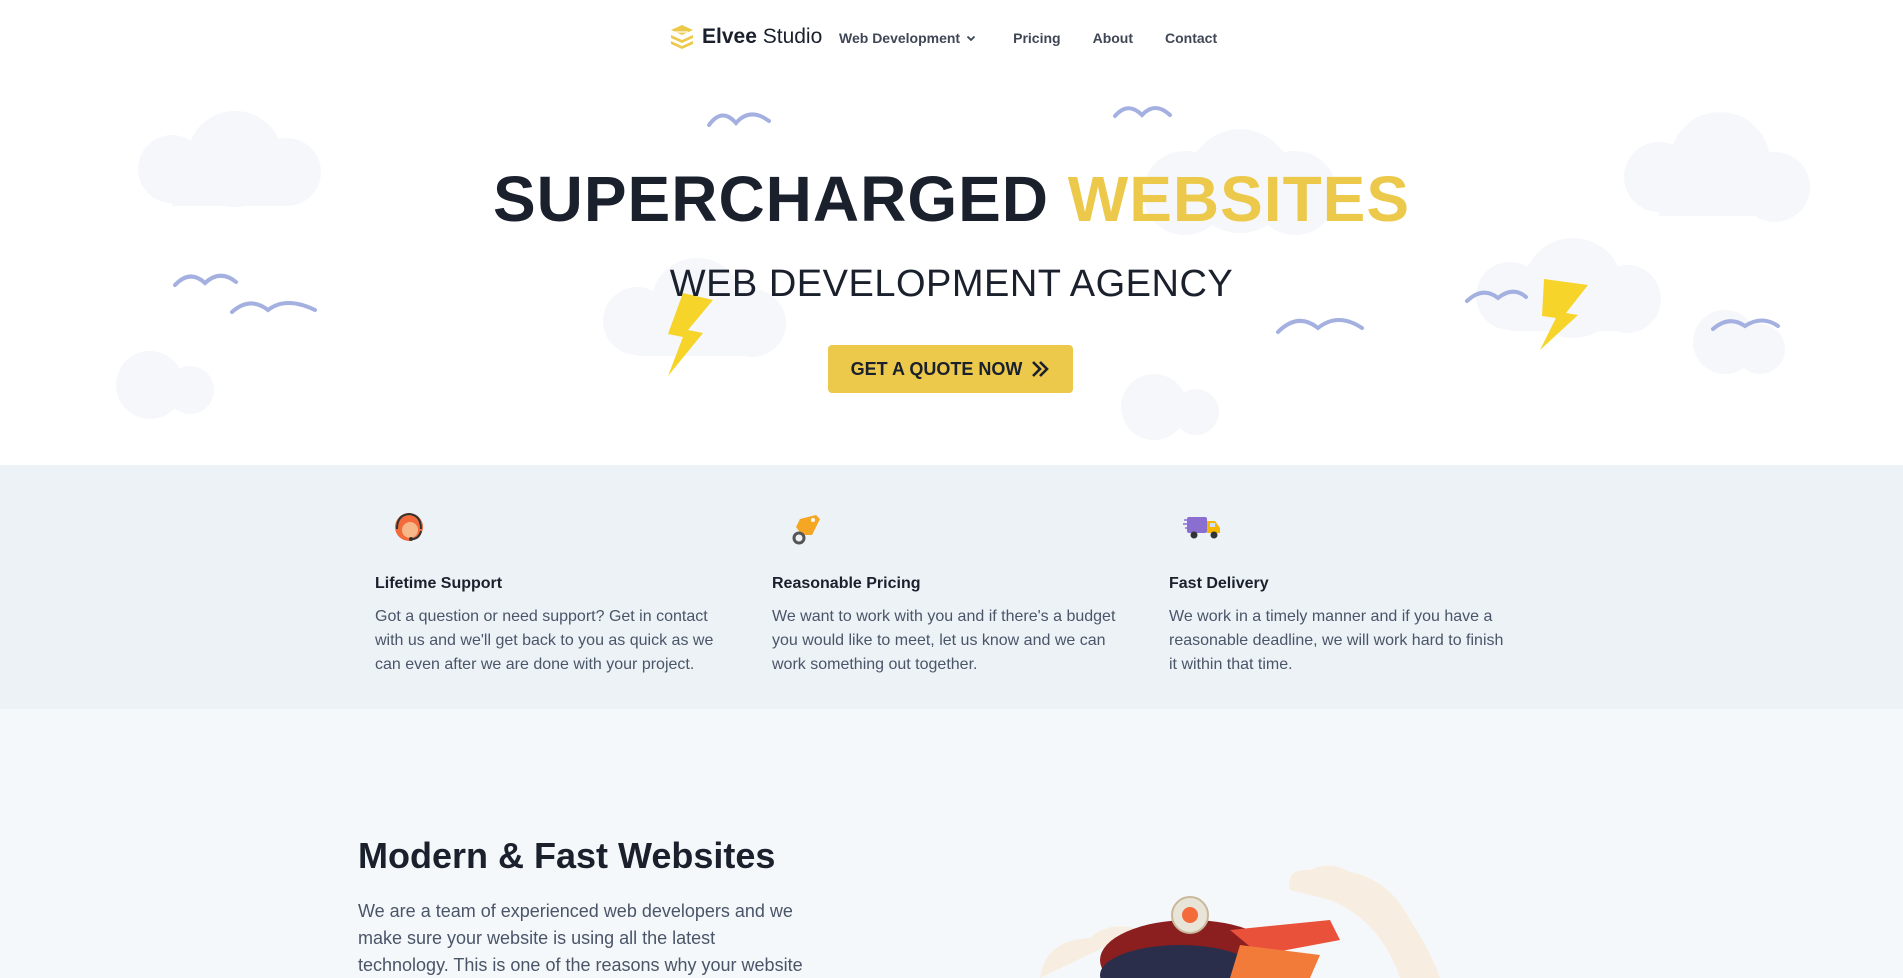 The width and height of the screenshot is (1903, 978). I want to click on nav-links: Web Development Pricing About Contact, so click(1044, 38).